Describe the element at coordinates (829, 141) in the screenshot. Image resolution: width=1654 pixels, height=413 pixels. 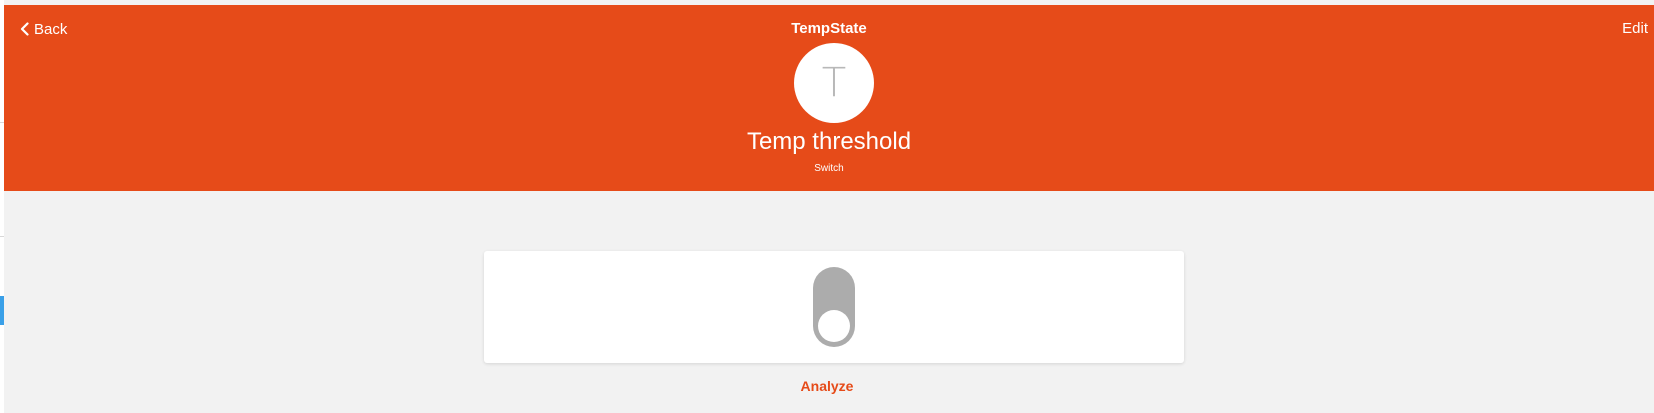
I see `device-name: Temp threshold` at that location.